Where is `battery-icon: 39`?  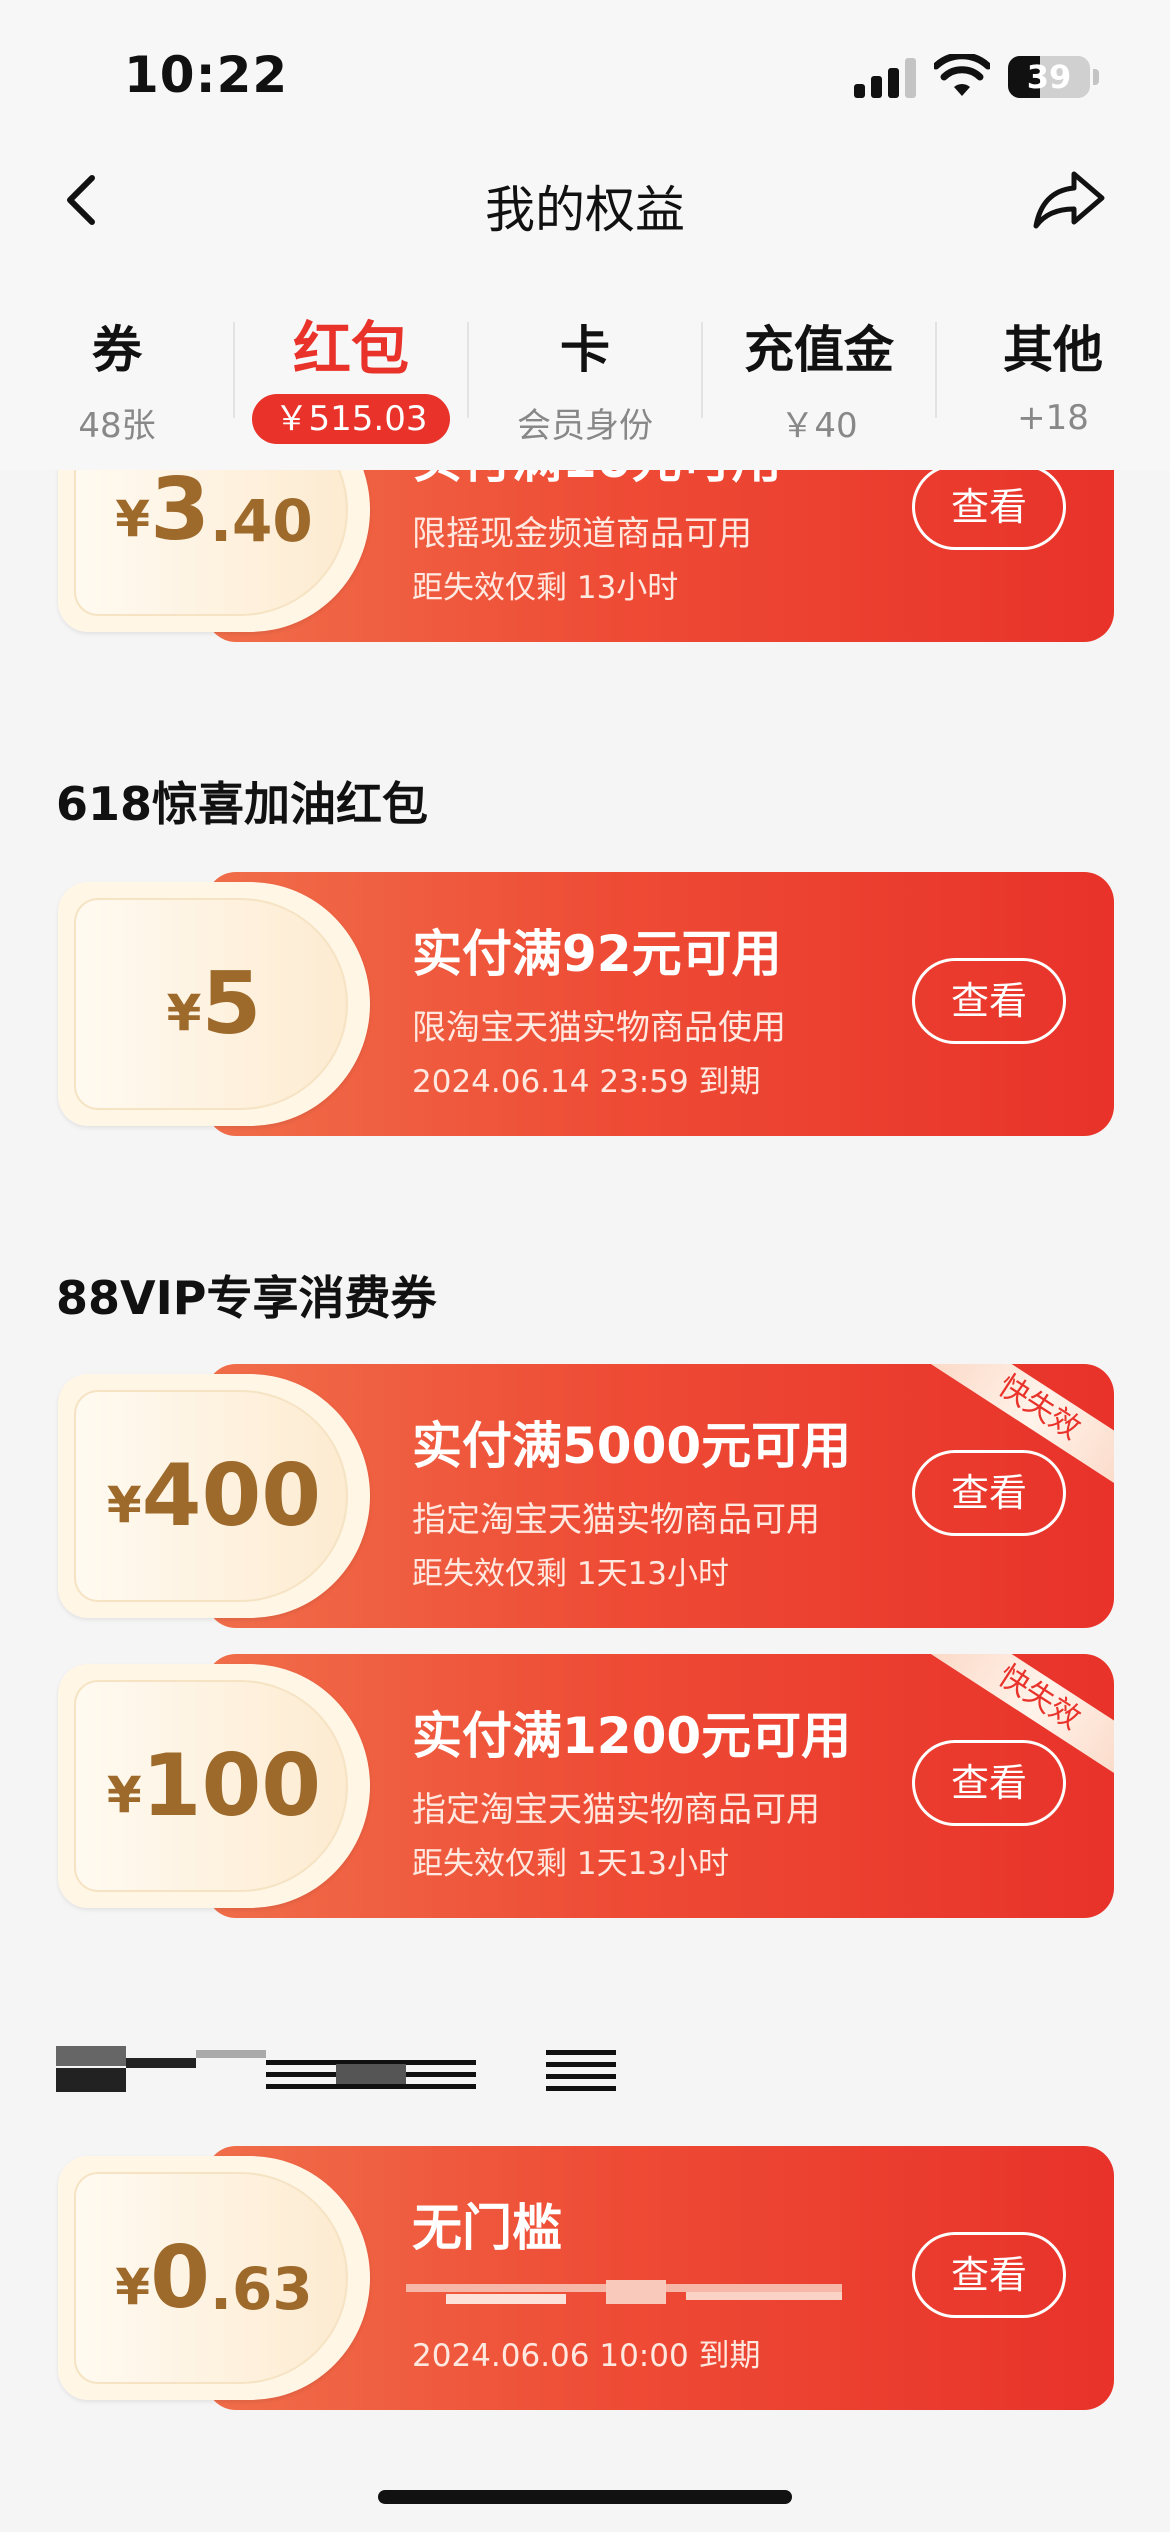 battery-icon: 39 is located at coordinates (1049, 77).